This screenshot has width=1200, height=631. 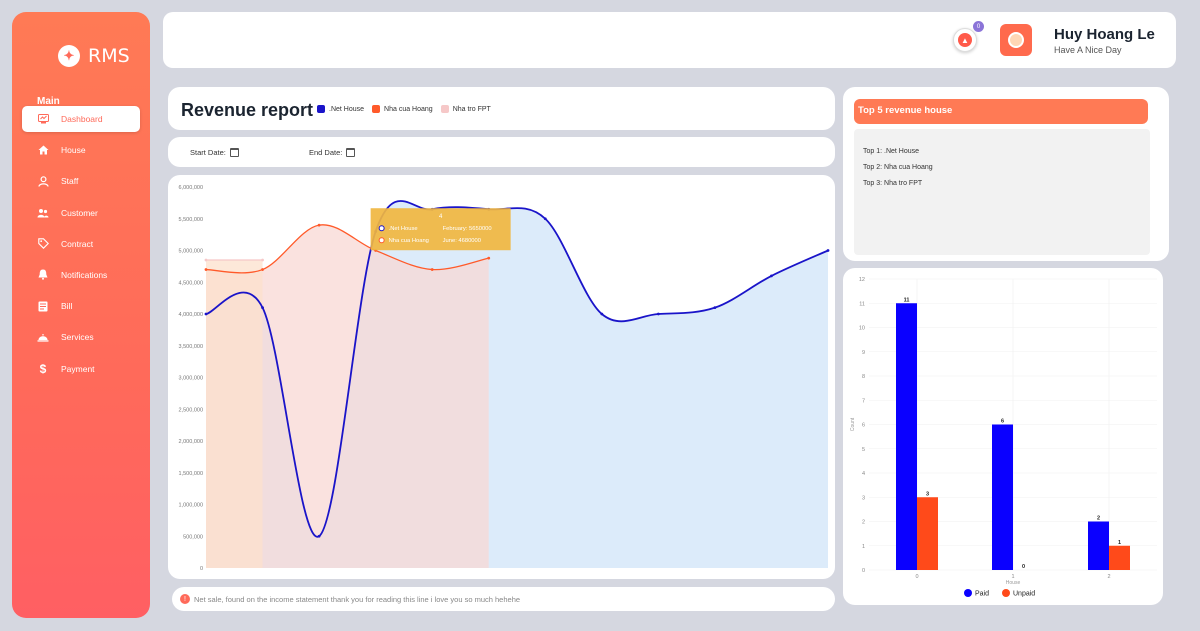 I want to click on sidebar-item-bill: Bill, so click(x=81, y=306).